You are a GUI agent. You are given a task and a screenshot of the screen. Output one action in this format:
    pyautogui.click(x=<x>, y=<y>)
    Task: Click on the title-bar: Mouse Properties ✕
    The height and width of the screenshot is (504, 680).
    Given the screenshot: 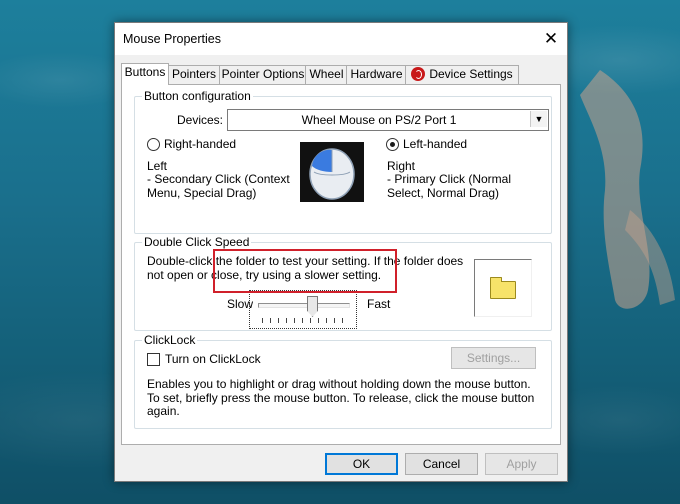 What is the action you would take?
    pyautogui.click(x=341, y=39)
    